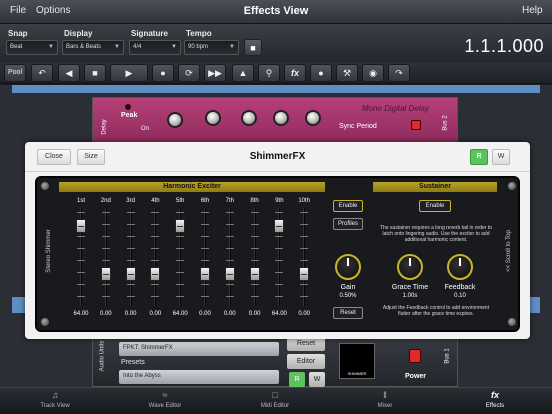 This screenshot has width=552, height=414. I want to click on skip-forward-icon: ▶▶, so click(215, 73).